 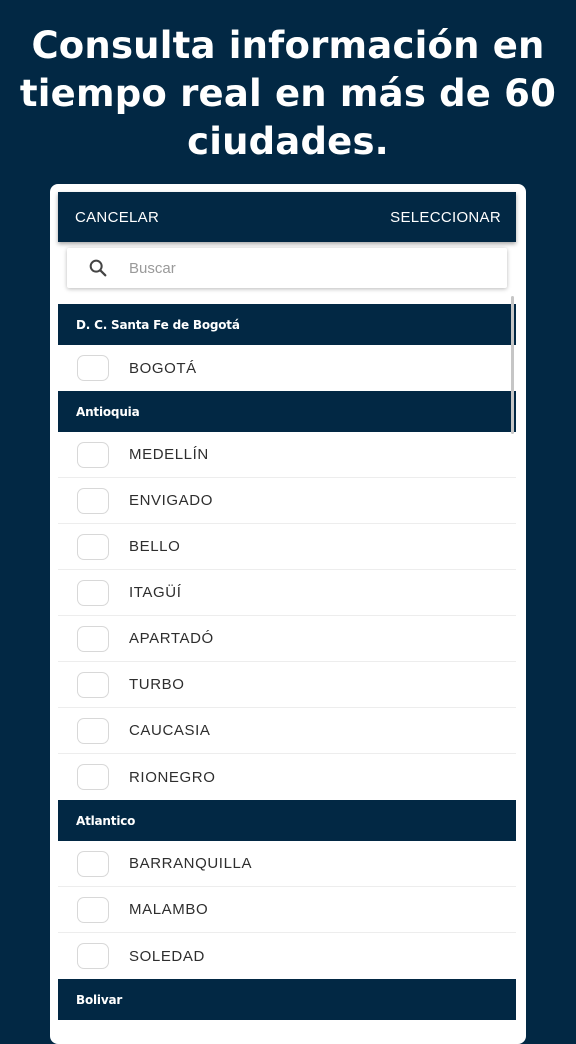 I want to click on list-item: TURBO, so click(x=287, y=685).